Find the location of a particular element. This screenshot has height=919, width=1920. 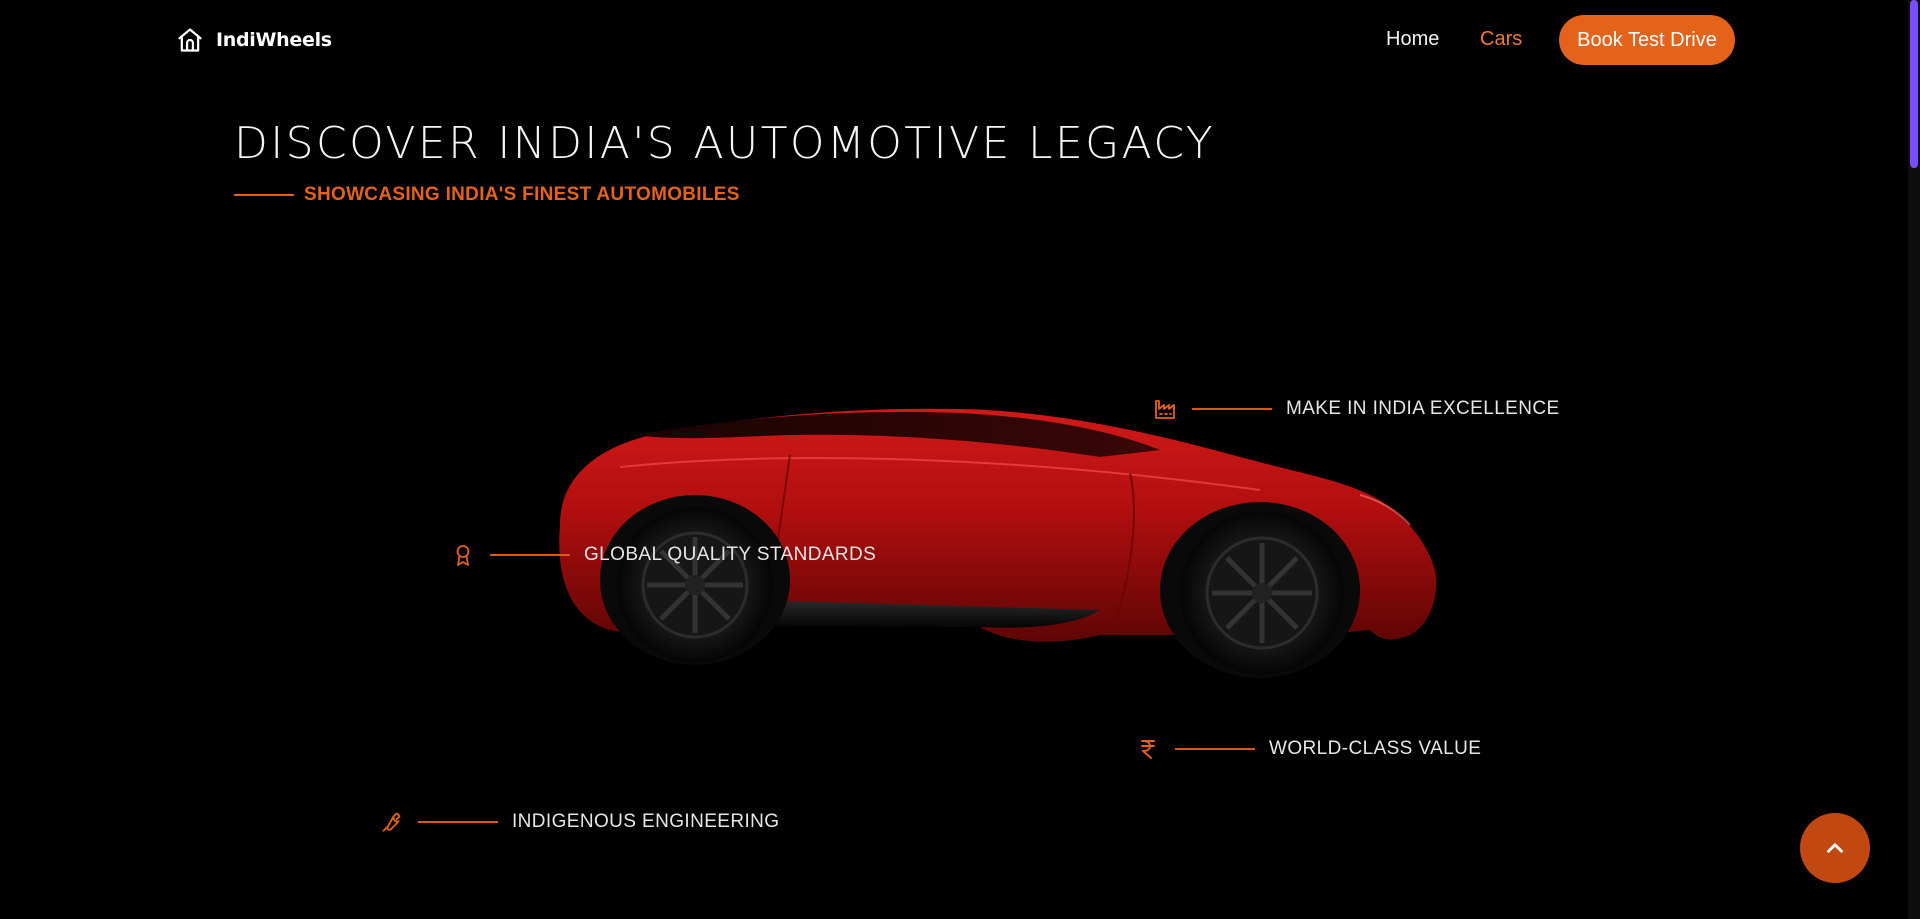

feature-label: INDIGENOUS ENGINEERING is located at coordinates (646, 821).